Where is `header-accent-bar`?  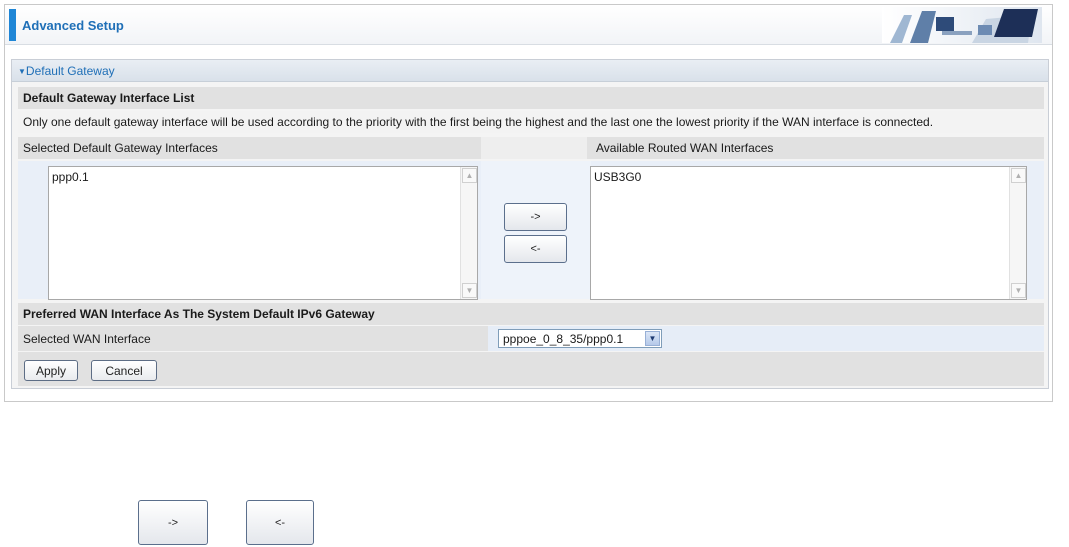
header-accent-bar is located at coordinates (12, 25).